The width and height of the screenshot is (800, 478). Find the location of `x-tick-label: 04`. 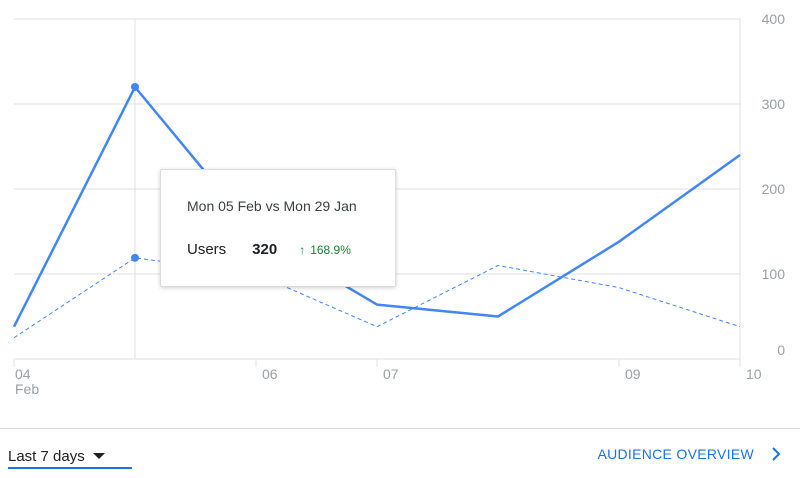

x-tick-label: 04 is located at coordinates (23, 374).